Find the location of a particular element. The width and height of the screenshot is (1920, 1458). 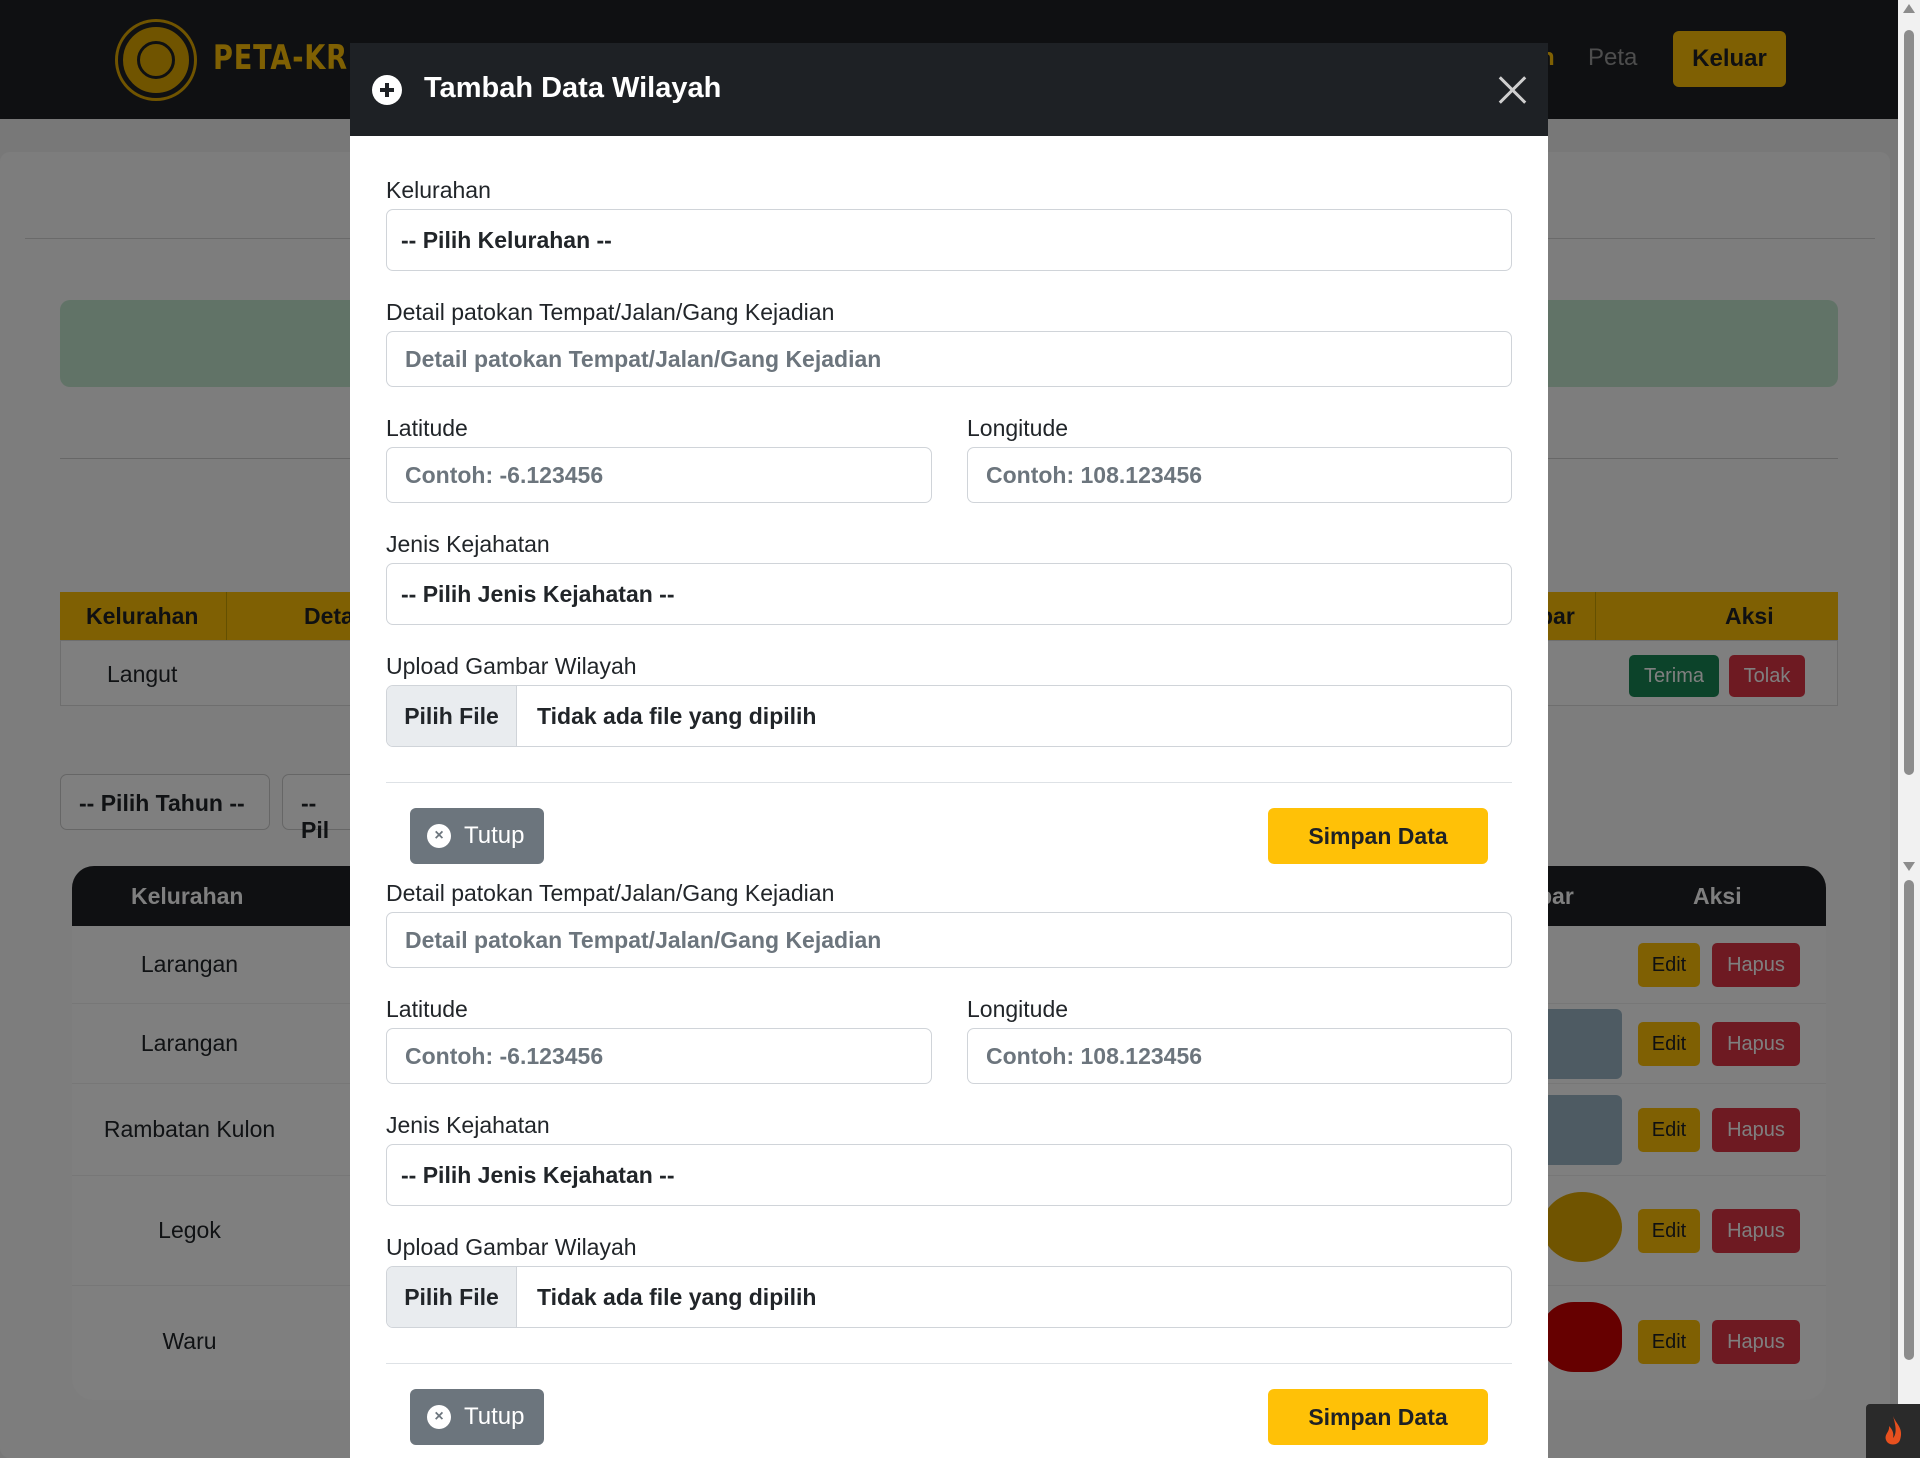

scroll-up-arrow-icon is located at coordinates (1909, 8).